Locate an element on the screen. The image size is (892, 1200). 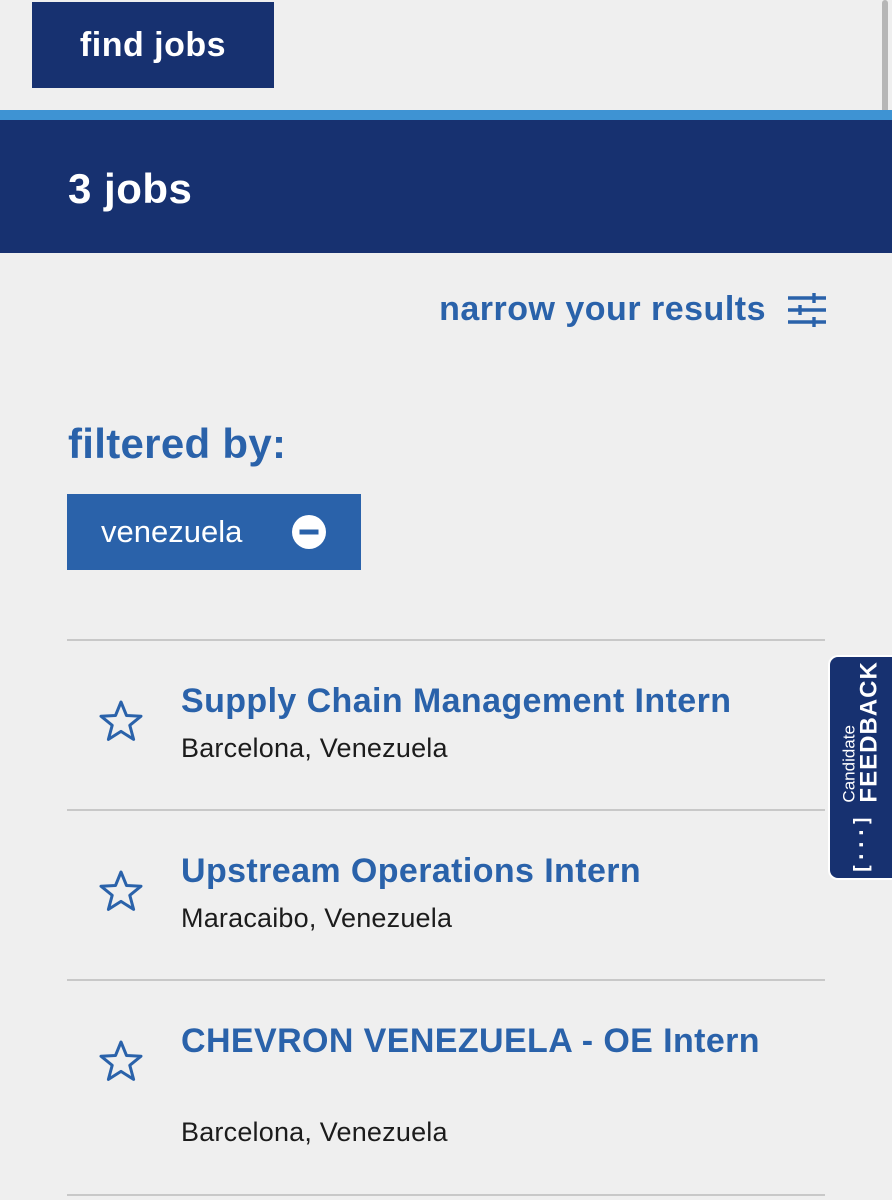
candidate-feedback-tab: [···] Candidate FEEDBACK is located at coordinates (860, 767).